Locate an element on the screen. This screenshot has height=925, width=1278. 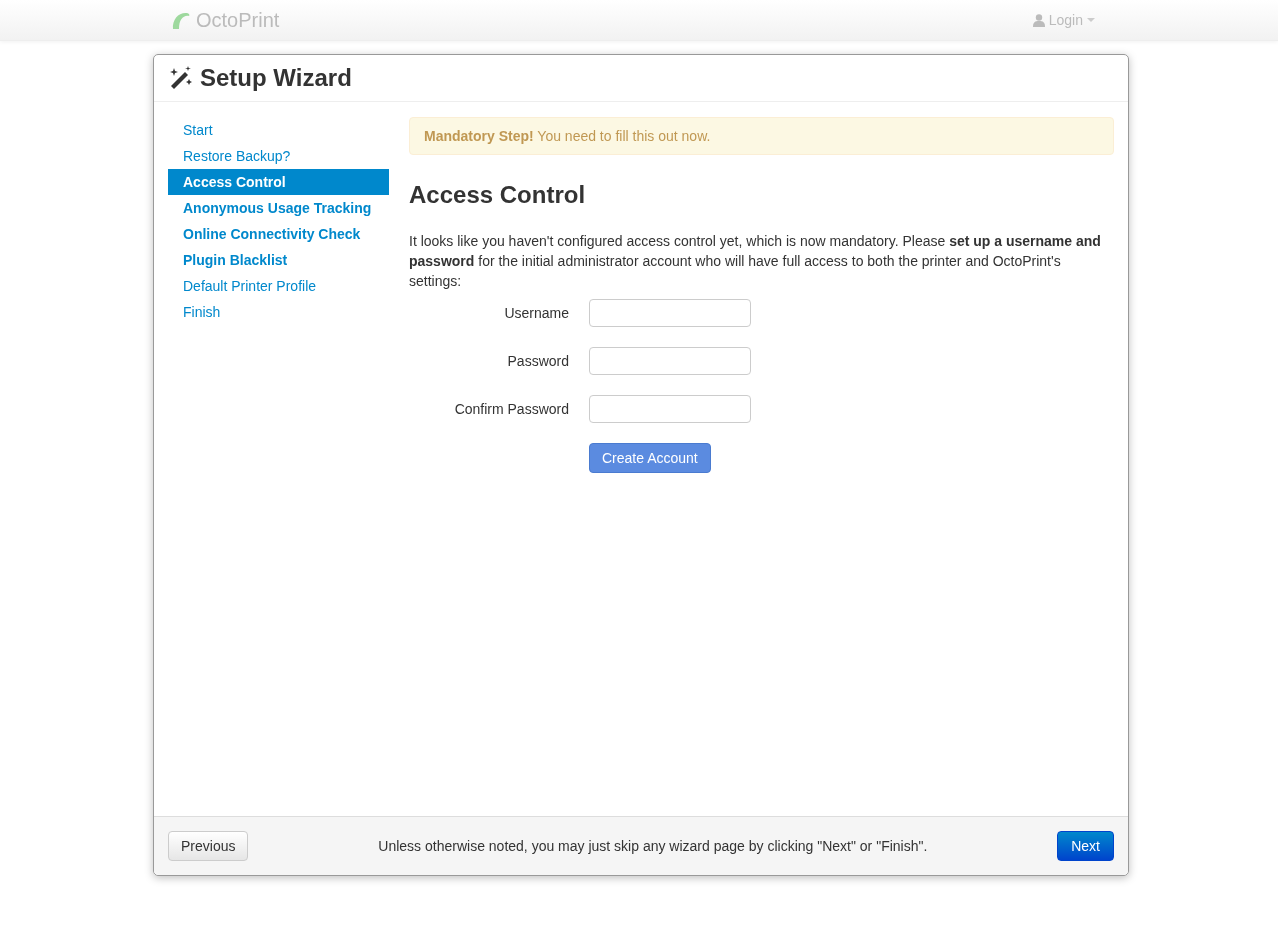
field-label: Username is located at coordinates (536, 313).